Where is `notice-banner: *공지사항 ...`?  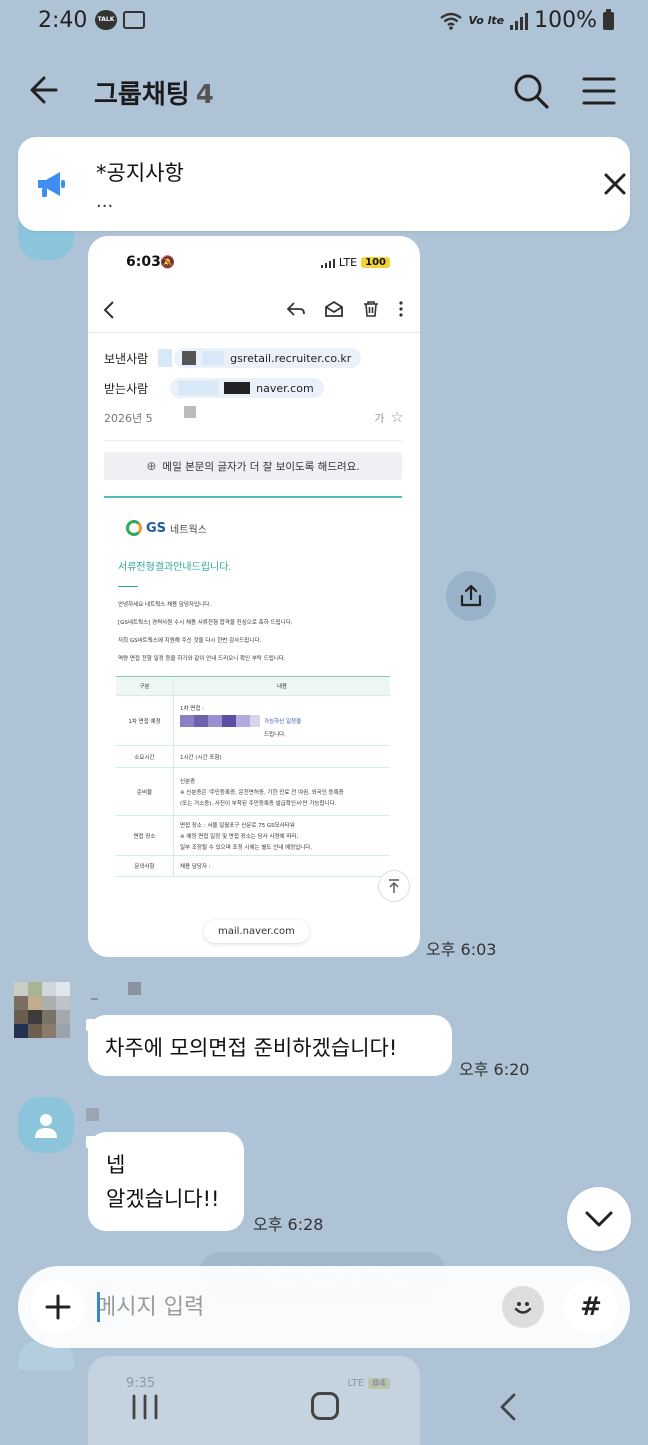
notice-banner: *공지사항 ... is located at coordinates (324, 184).